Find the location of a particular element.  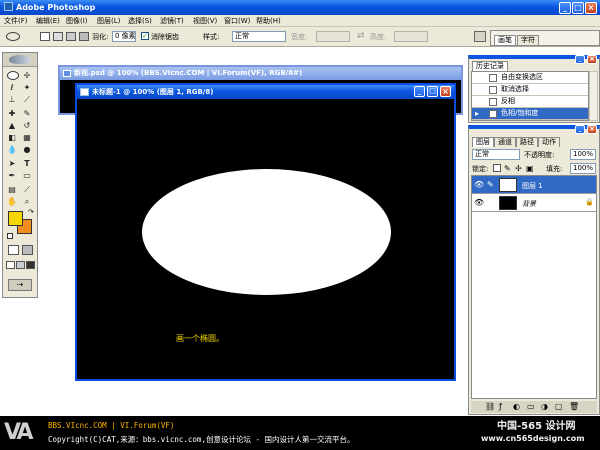

blend-mode-select: 正常 is located at coordinates (496, 154).